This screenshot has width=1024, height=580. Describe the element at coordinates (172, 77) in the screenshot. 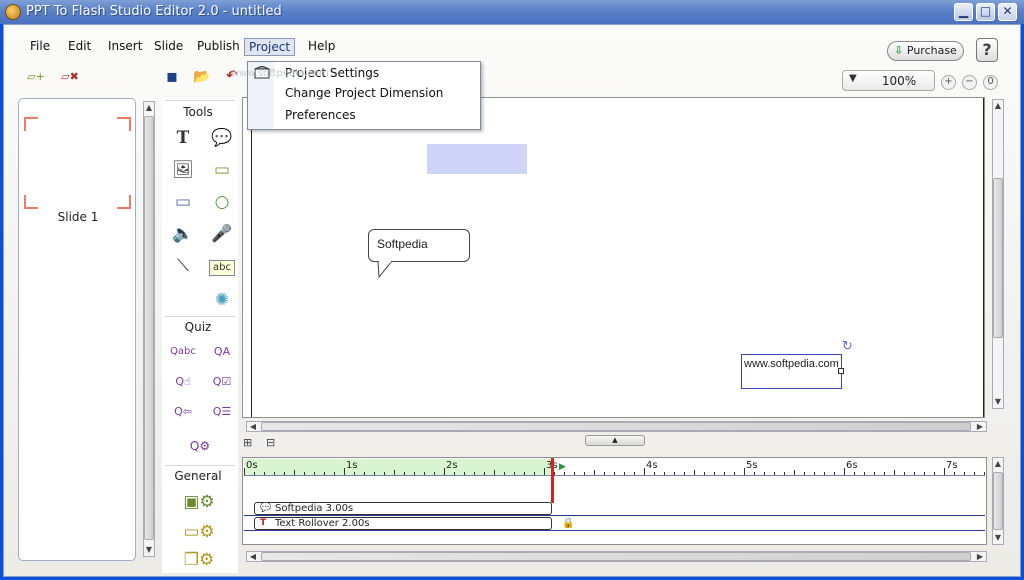

I see `save-icon: ▪` at that location.